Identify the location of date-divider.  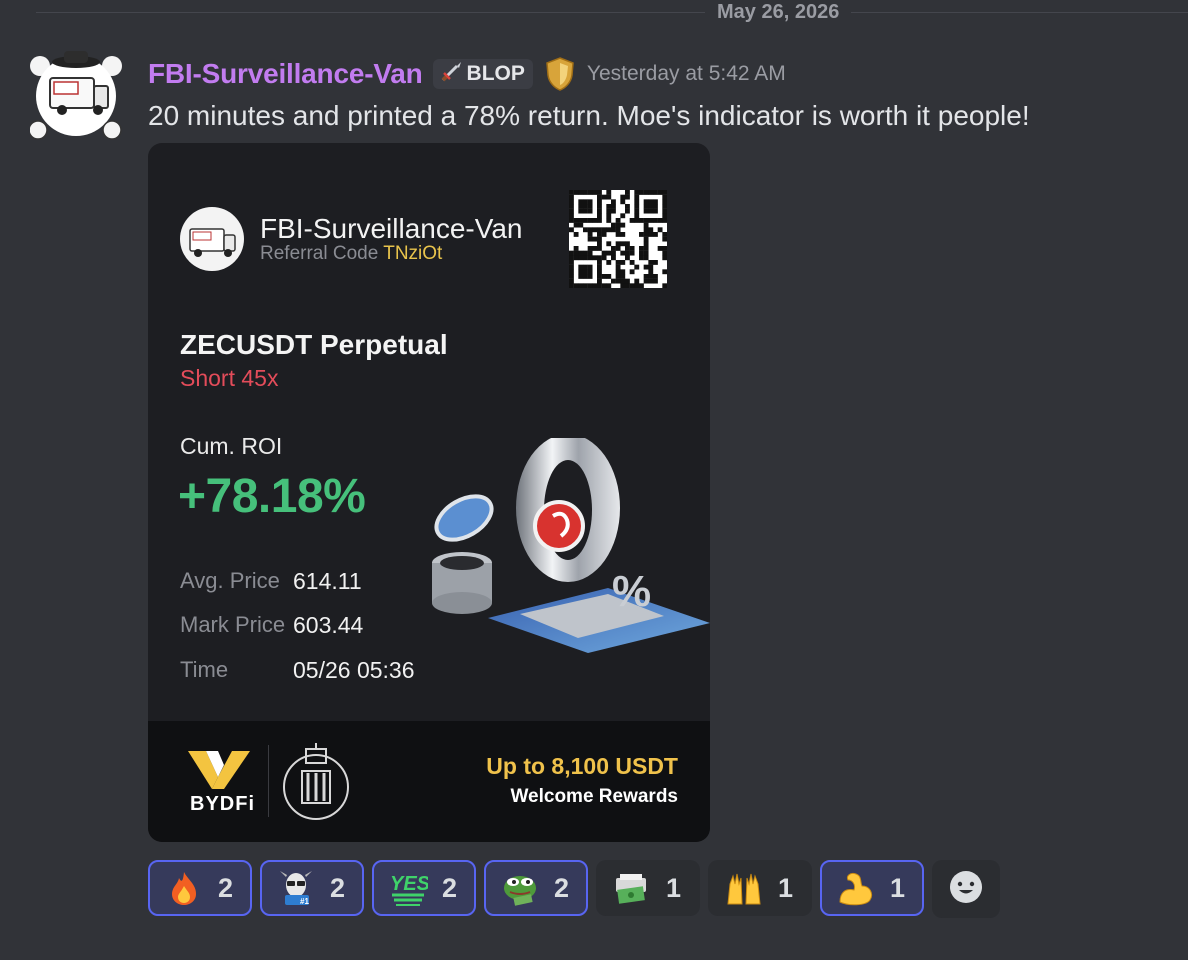
(612, 12).